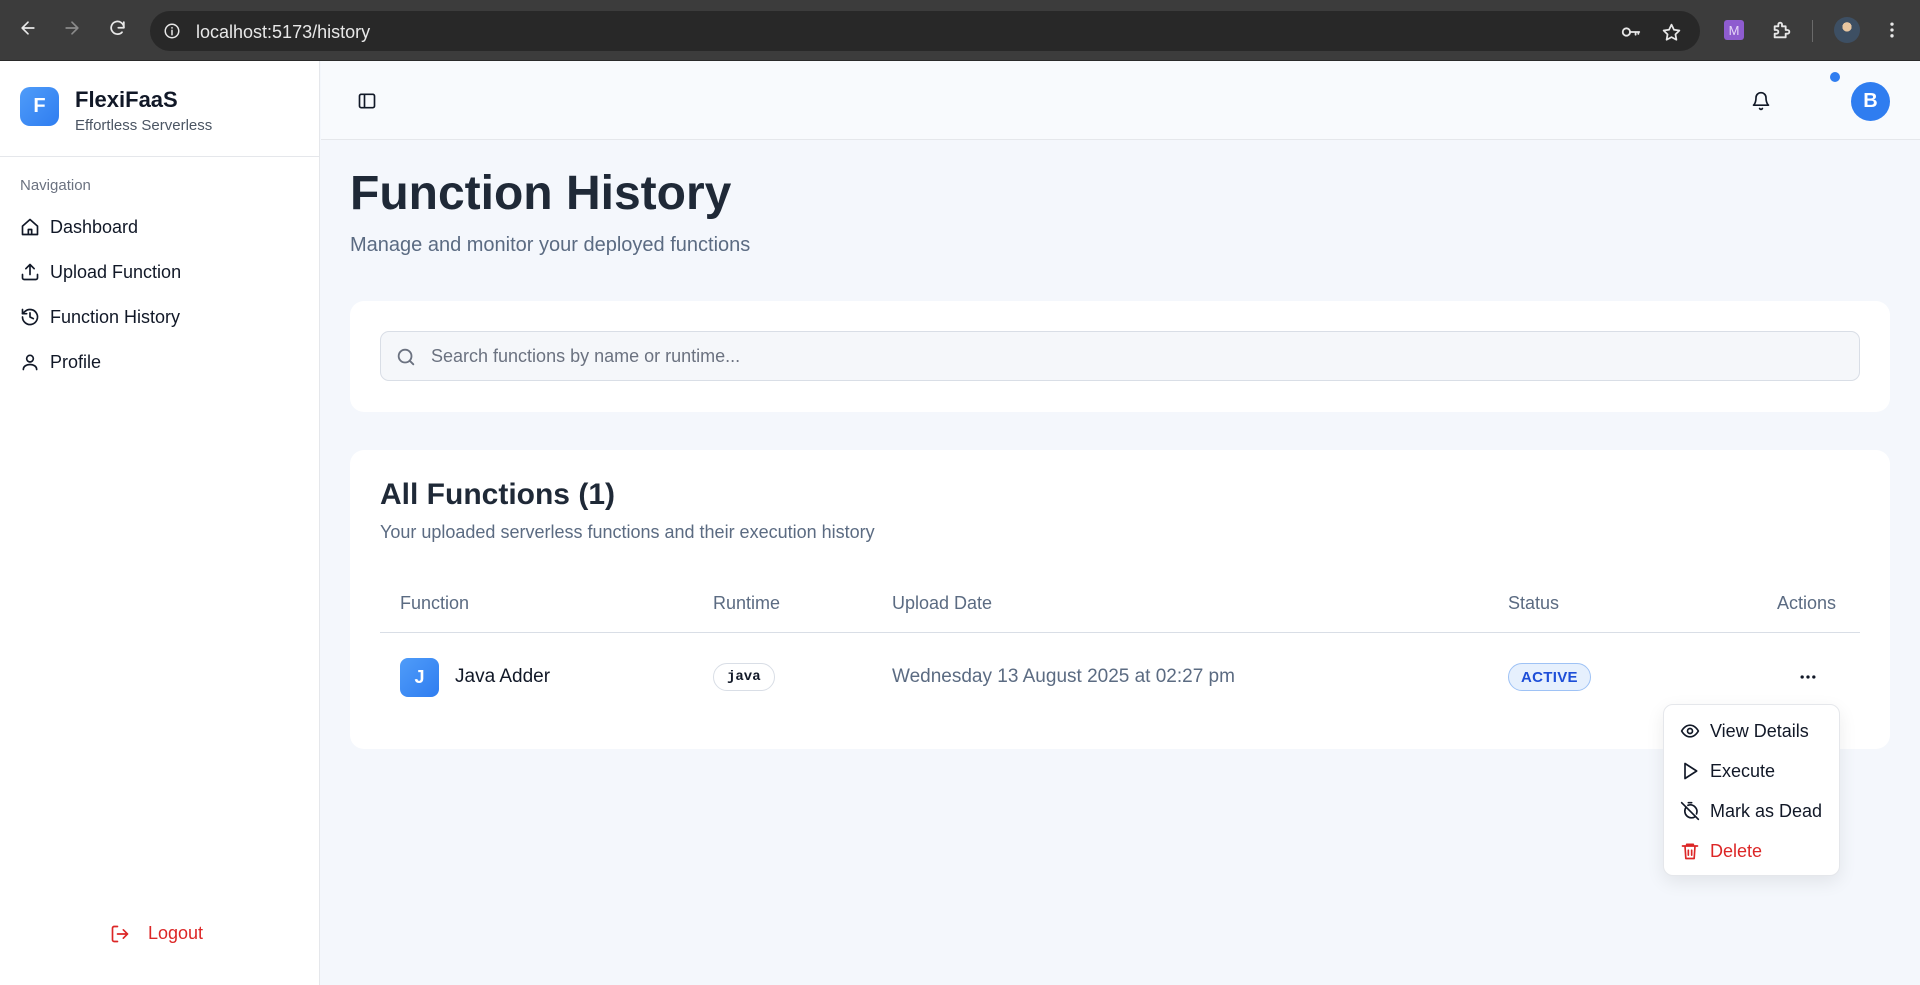 Image resolution: width=1920 pixels, height=985 pixels. Describe the element at coordinates (1759, 730) in the screenshot. I see `menu-item-label: View Details` at that location.